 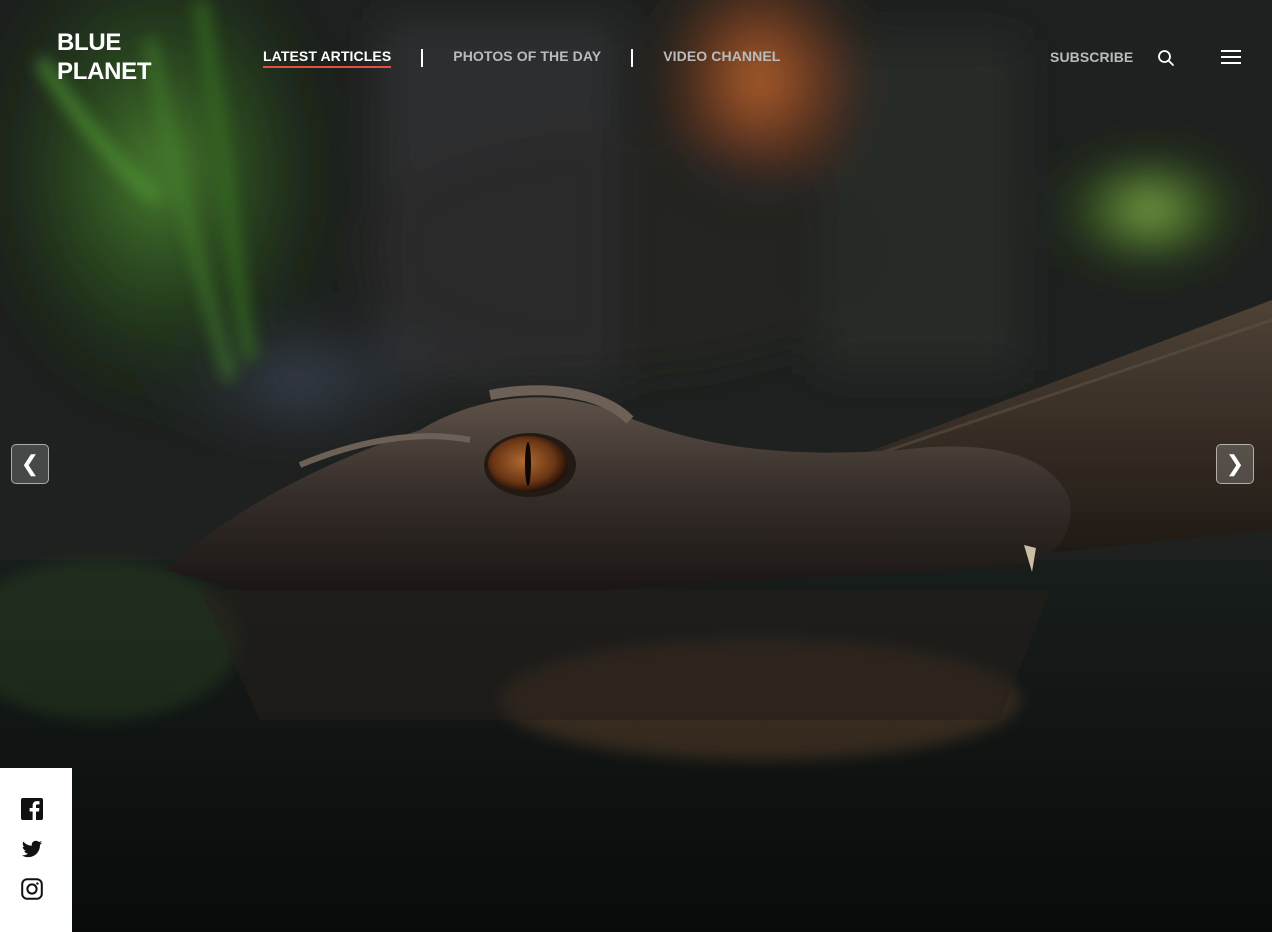 I want to click on brand-logo: BLUE PLANET, so click(x=104, y=57).